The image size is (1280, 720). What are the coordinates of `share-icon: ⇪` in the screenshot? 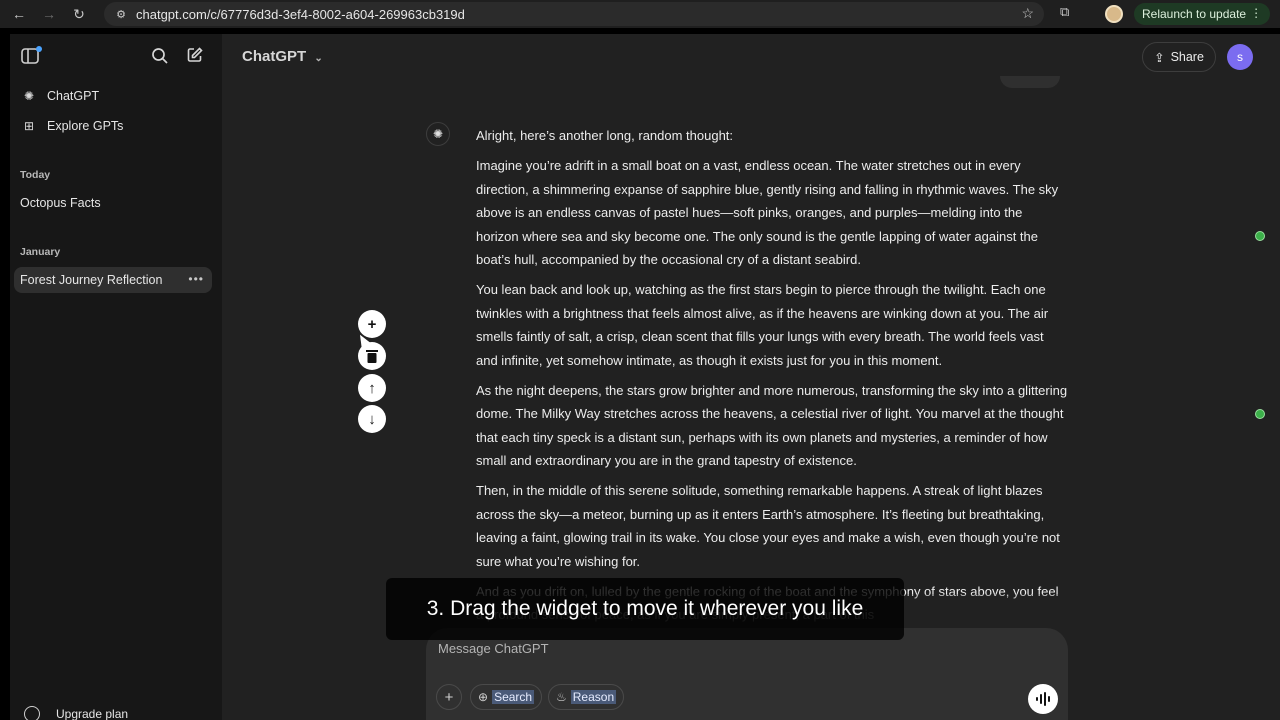 It's located at (1159, 57).